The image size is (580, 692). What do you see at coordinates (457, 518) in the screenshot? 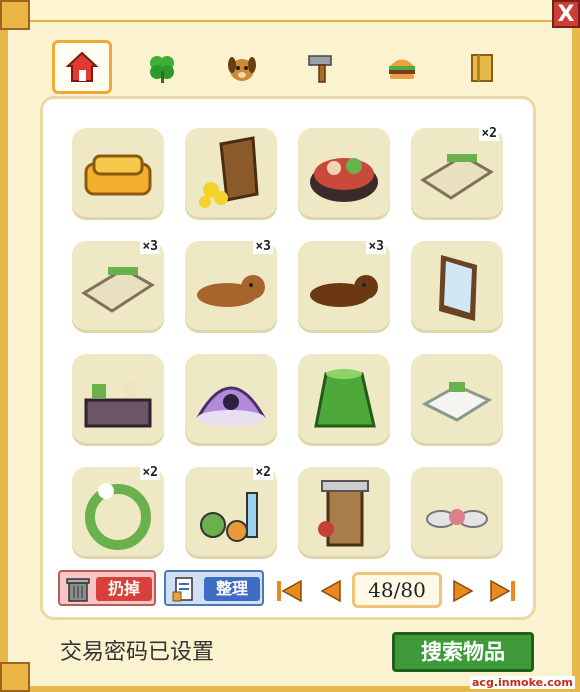
I see `flower-stones-icon` at bounding box center [457, 518].